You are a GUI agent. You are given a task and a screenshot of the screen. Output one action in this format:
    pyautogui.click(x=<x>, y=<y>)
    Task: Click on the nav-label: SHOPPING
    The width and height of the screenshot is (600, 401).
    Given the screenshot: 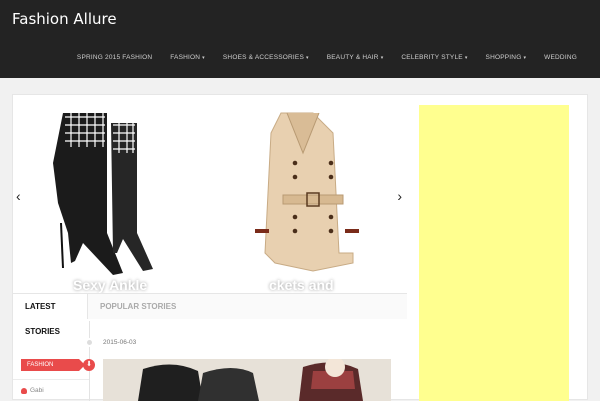 What is the action you would take?
    pyautogui.click(x=503, y=57)
    